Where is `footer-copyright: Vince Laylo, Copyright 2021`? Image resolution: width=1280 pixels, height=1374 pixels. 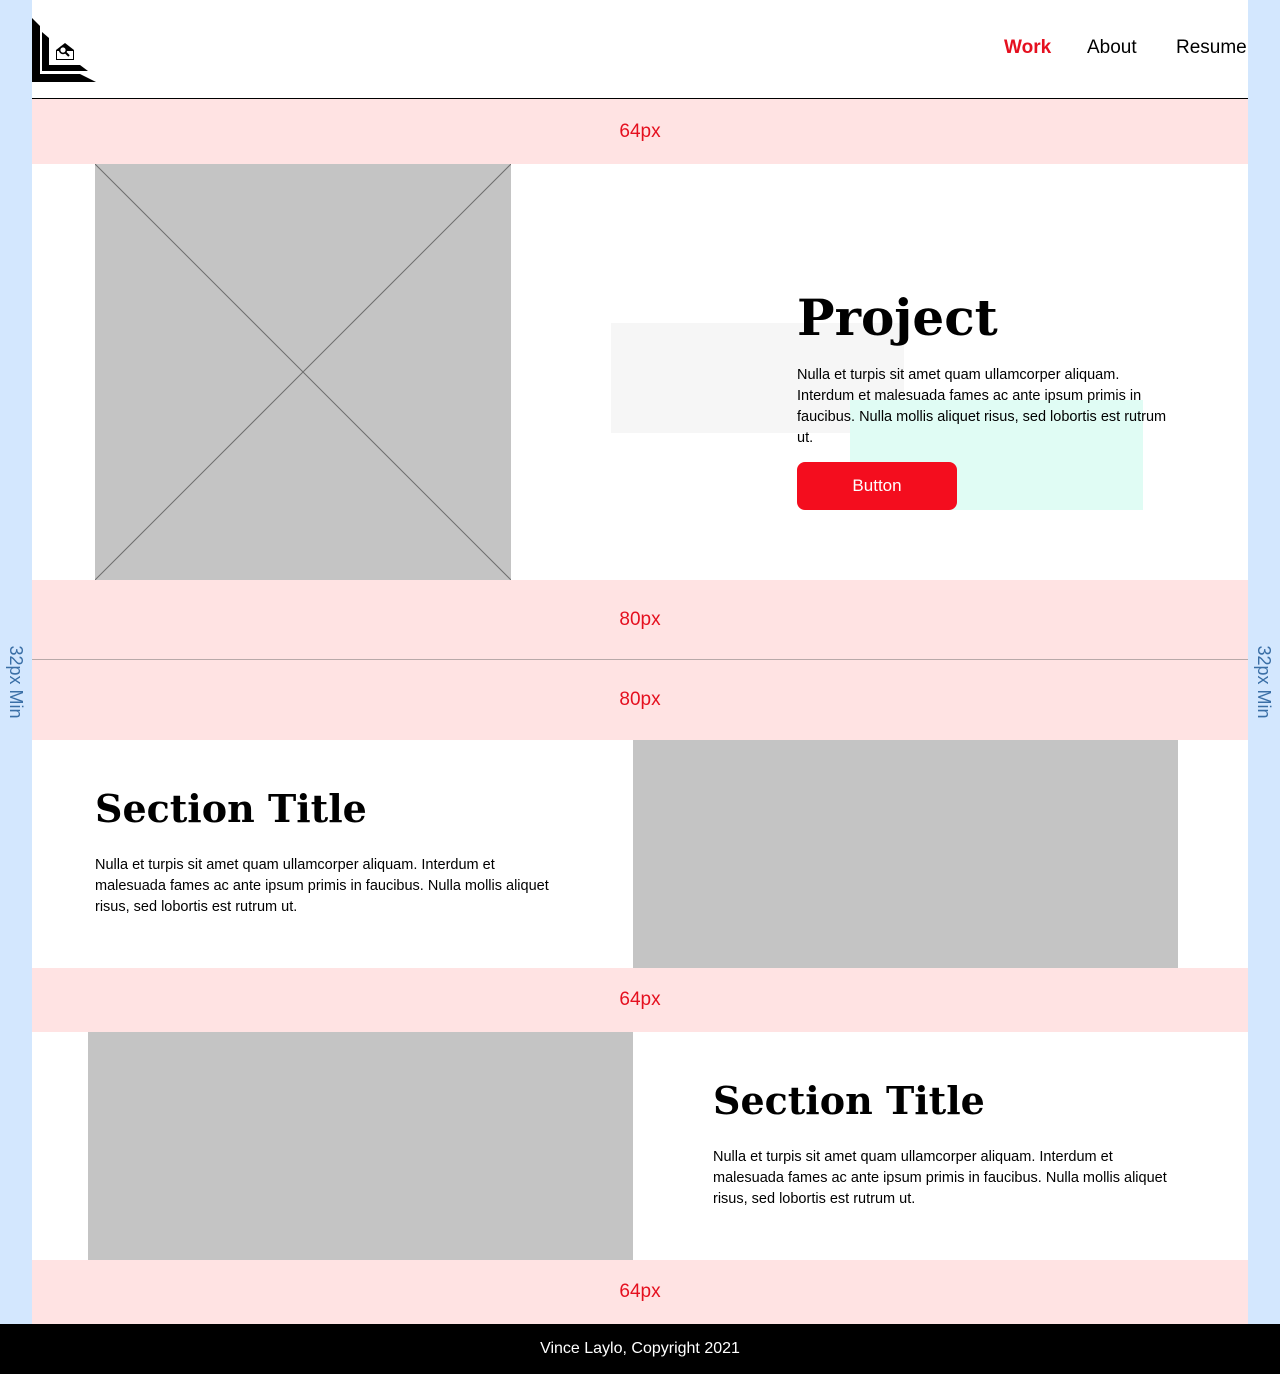 footer-copyright: Vince Laylo, Copyright 2021 is located at coordinates (640, 1348).